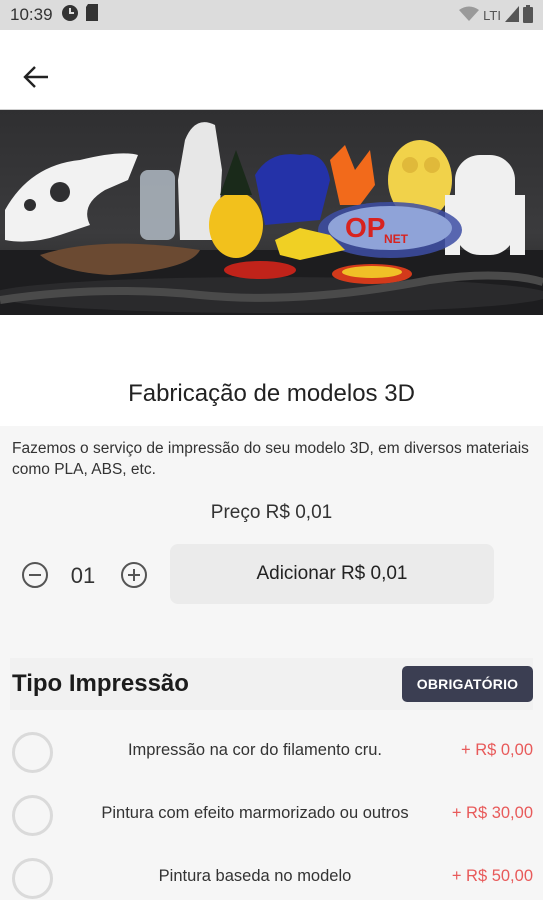 This screenshot has width=543, height=900. What do you see at coordinates (255, 876) in the screenshot?
I see `option-label: Pintura baseda no modelo` at bounding box center [255, 876].